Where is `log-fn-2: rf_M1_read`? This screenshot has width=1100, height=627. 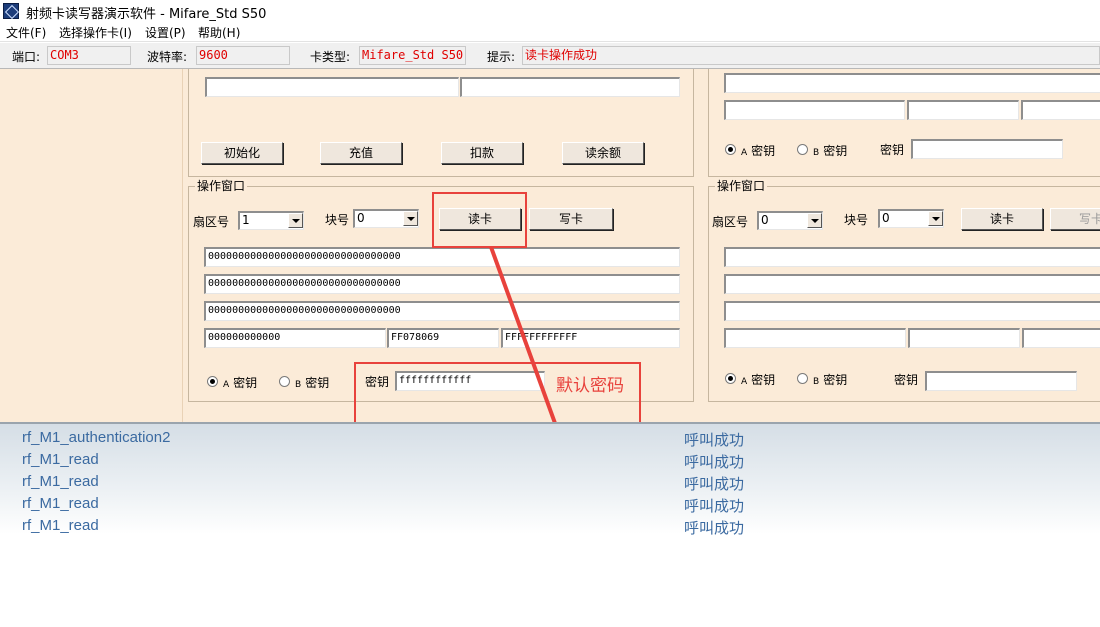
log-fn-2: rf_M1_read is located at coordinates (60, 481).